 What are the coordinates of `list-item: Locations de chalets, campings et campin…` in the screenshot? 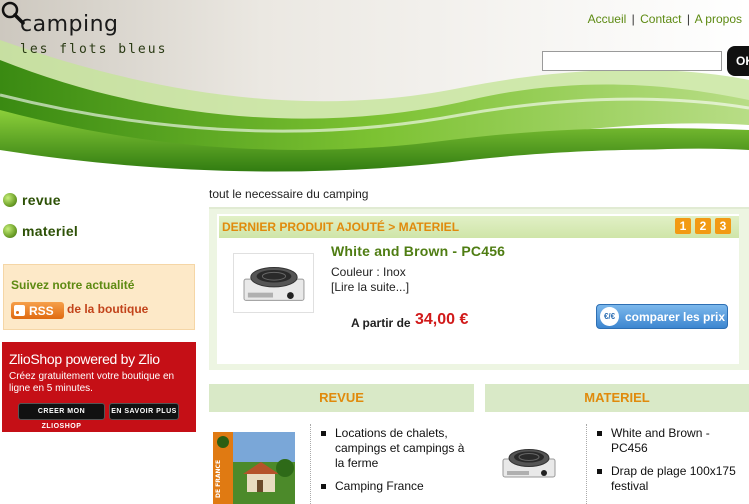 It's located at (398, 448).